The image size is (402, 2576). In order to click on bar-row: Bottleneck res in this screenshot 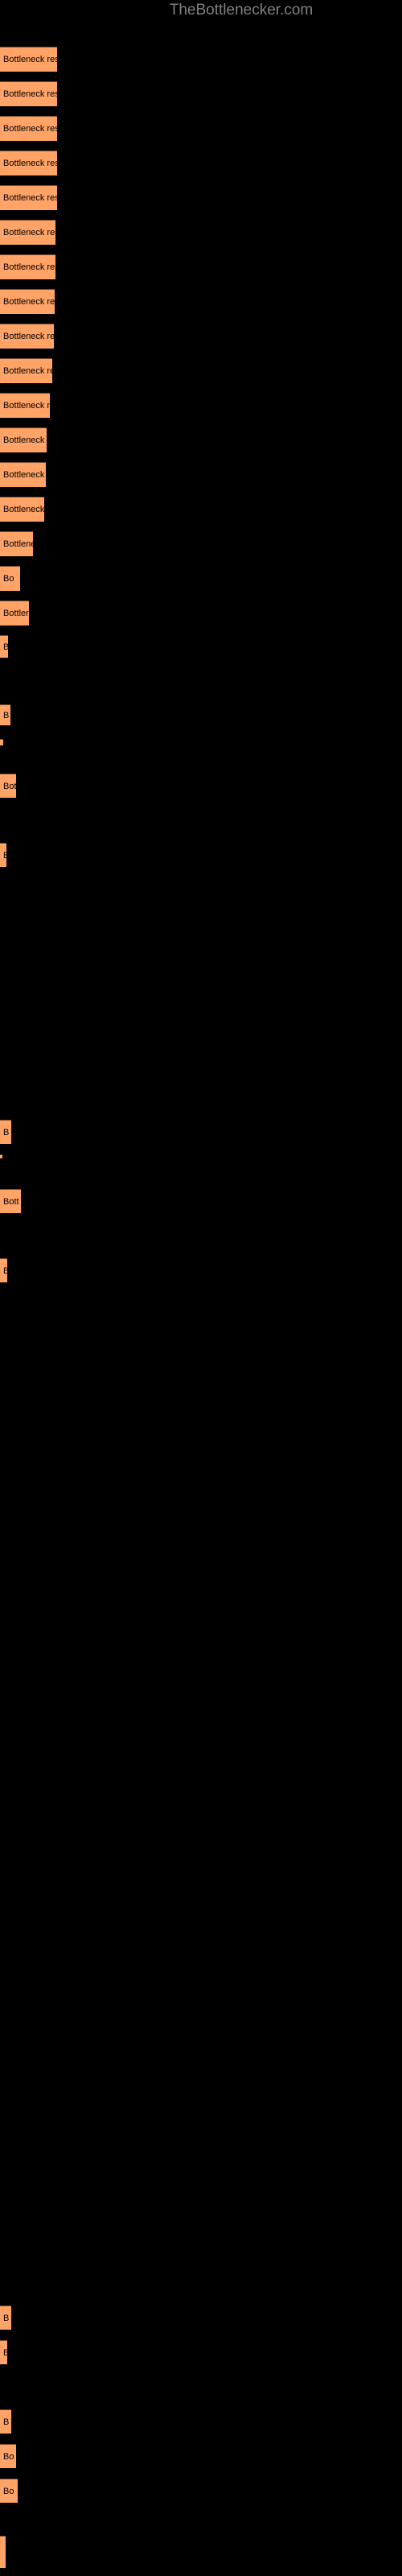, I will do `click(201, 370)`.